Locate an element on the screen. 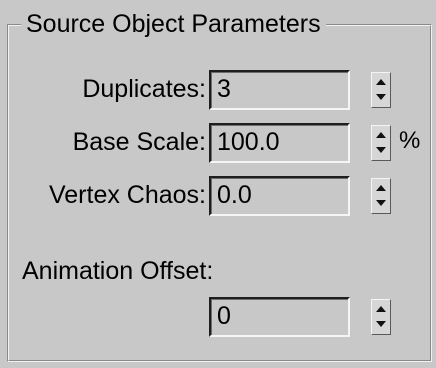 This screenshot has height=368, width=436. vertex-chaos-label: Vertex Chaos: is located at coordinates (127, 195).